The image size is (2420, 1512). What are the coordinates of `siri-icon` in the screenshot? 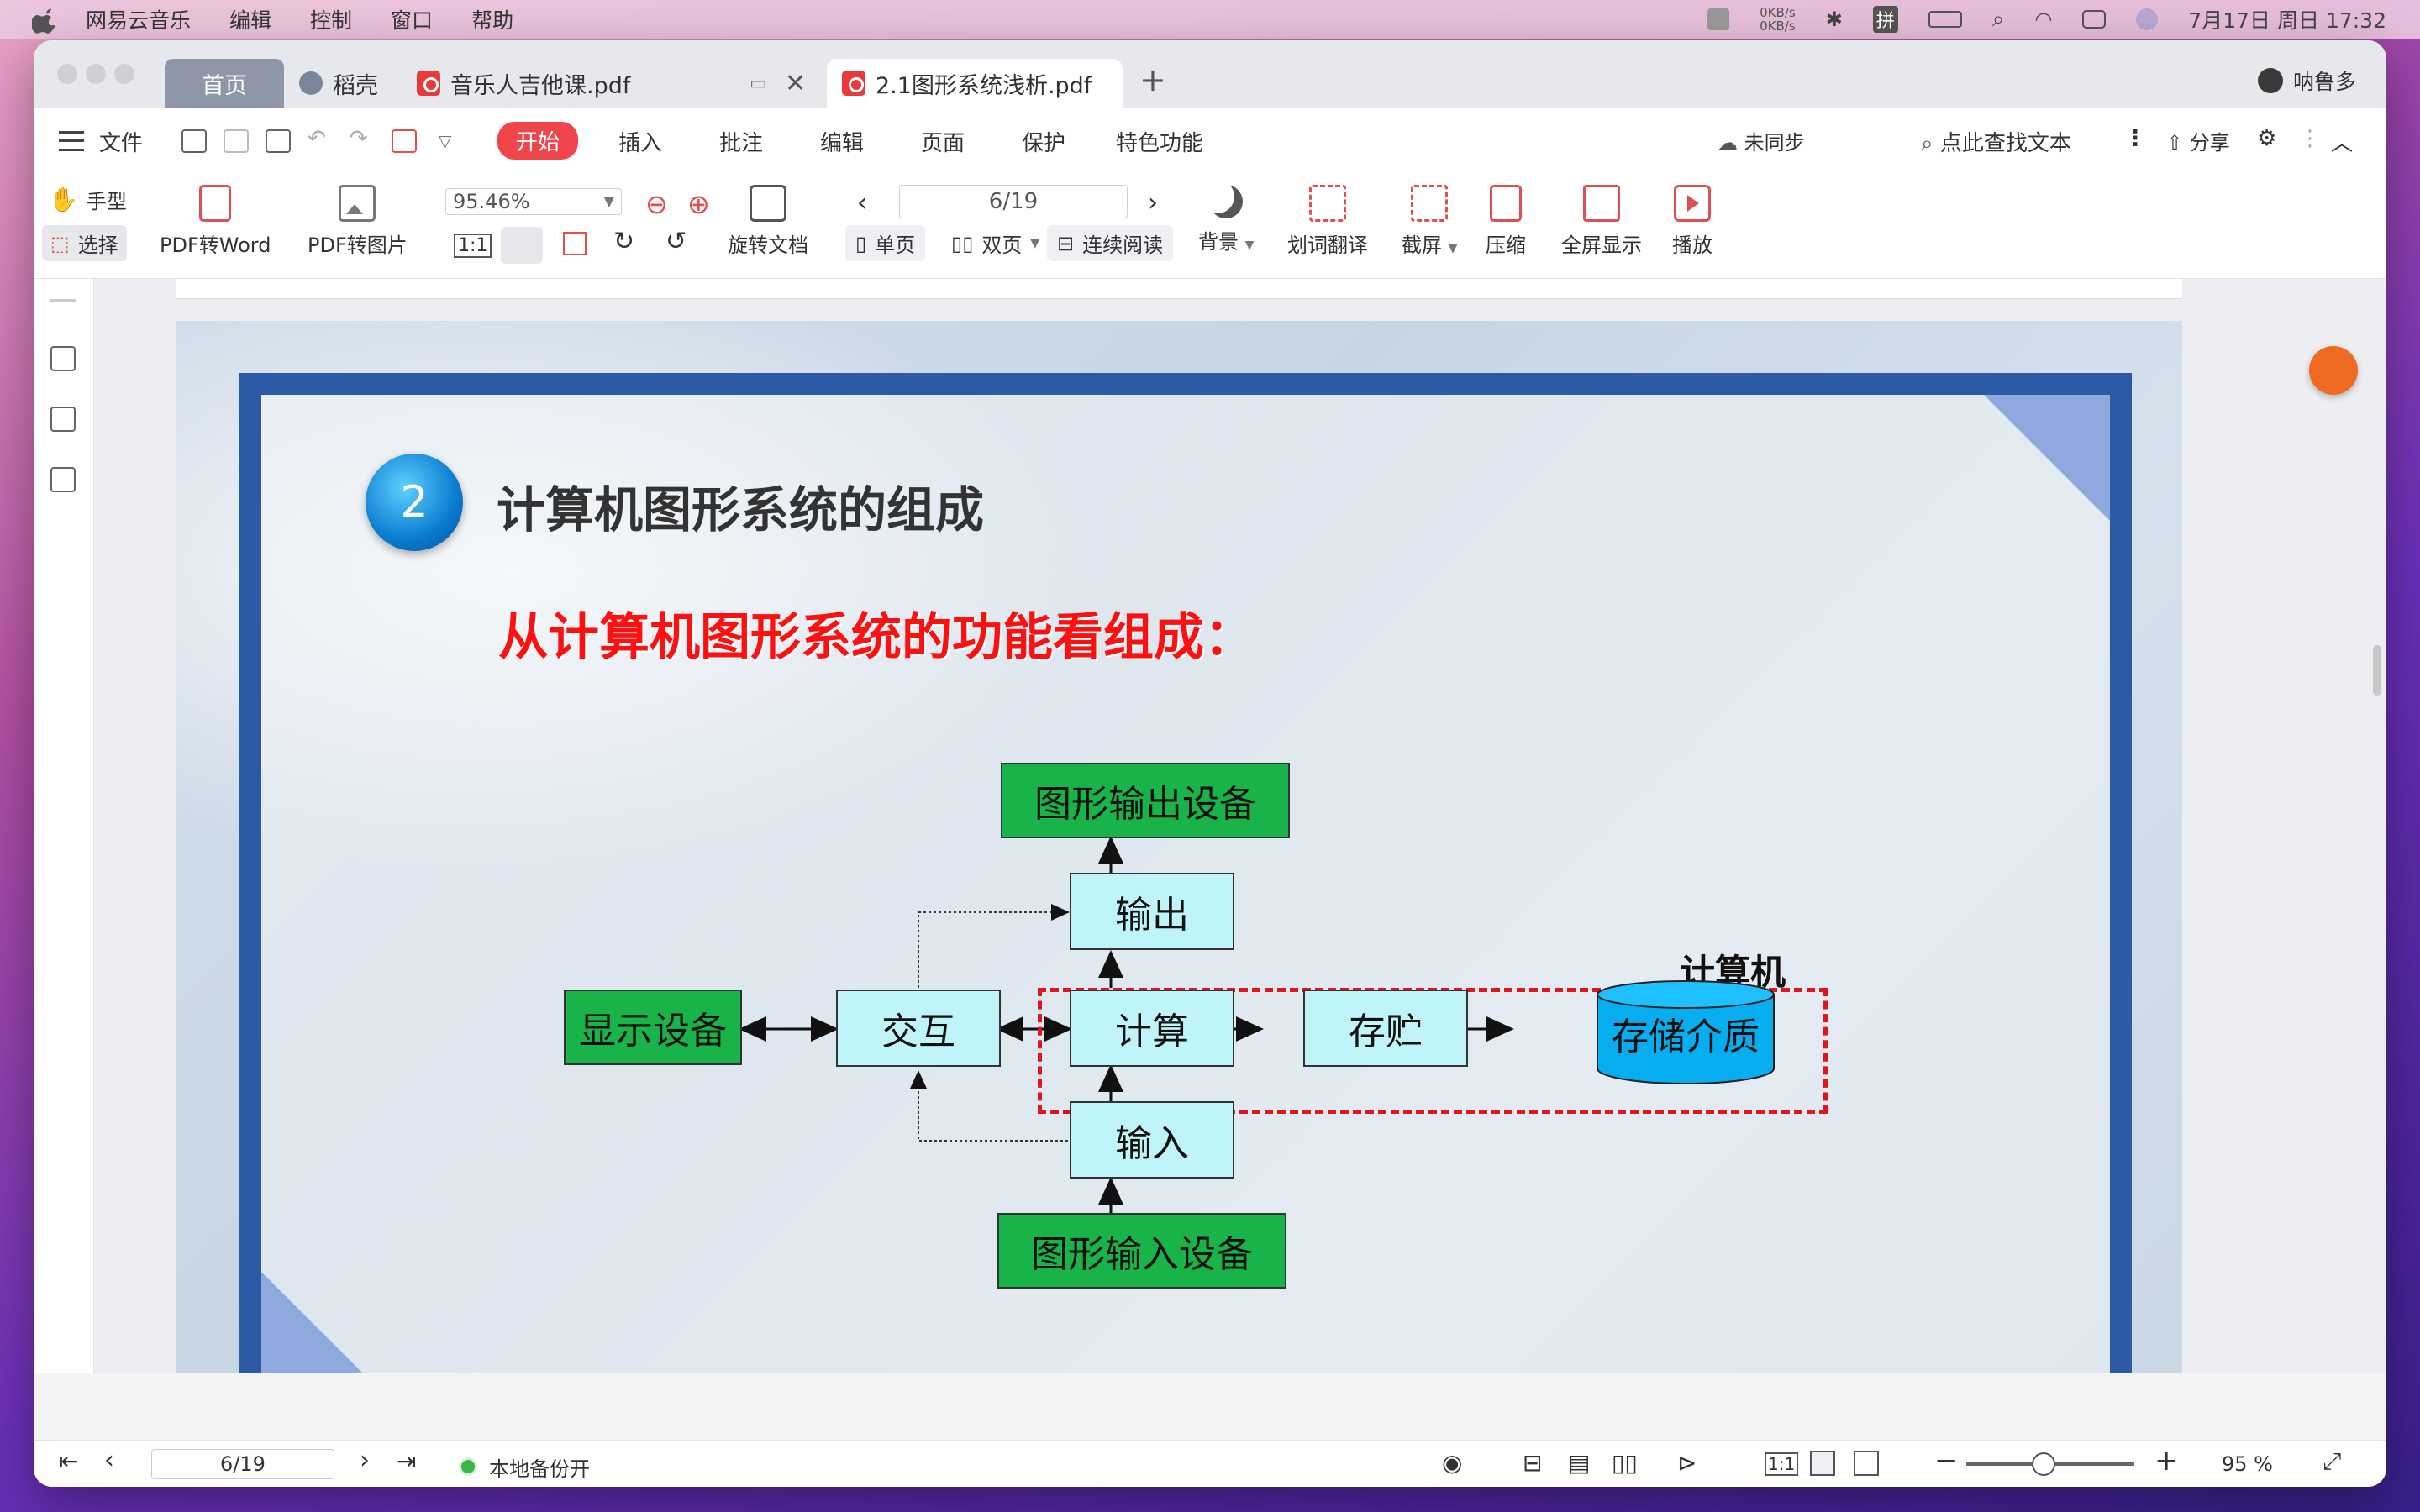 It's located at (2147, 19).